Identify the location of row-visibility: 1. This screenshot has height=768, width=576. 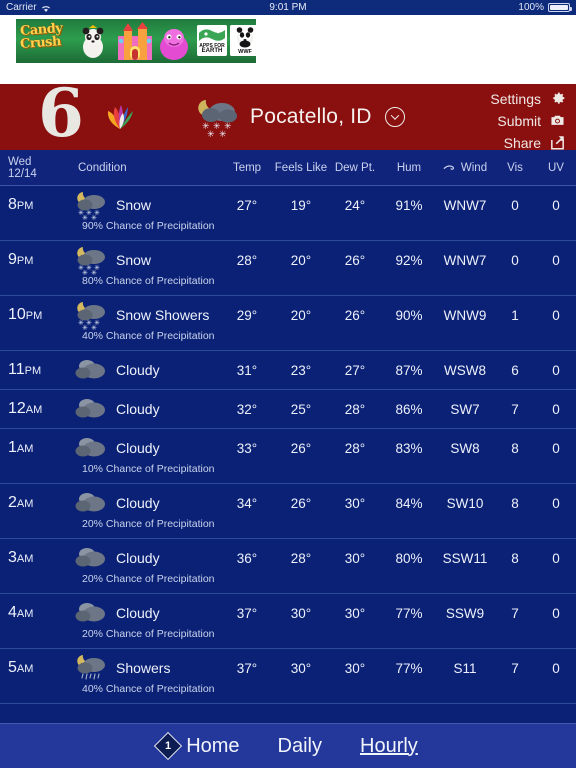
(515, 315).